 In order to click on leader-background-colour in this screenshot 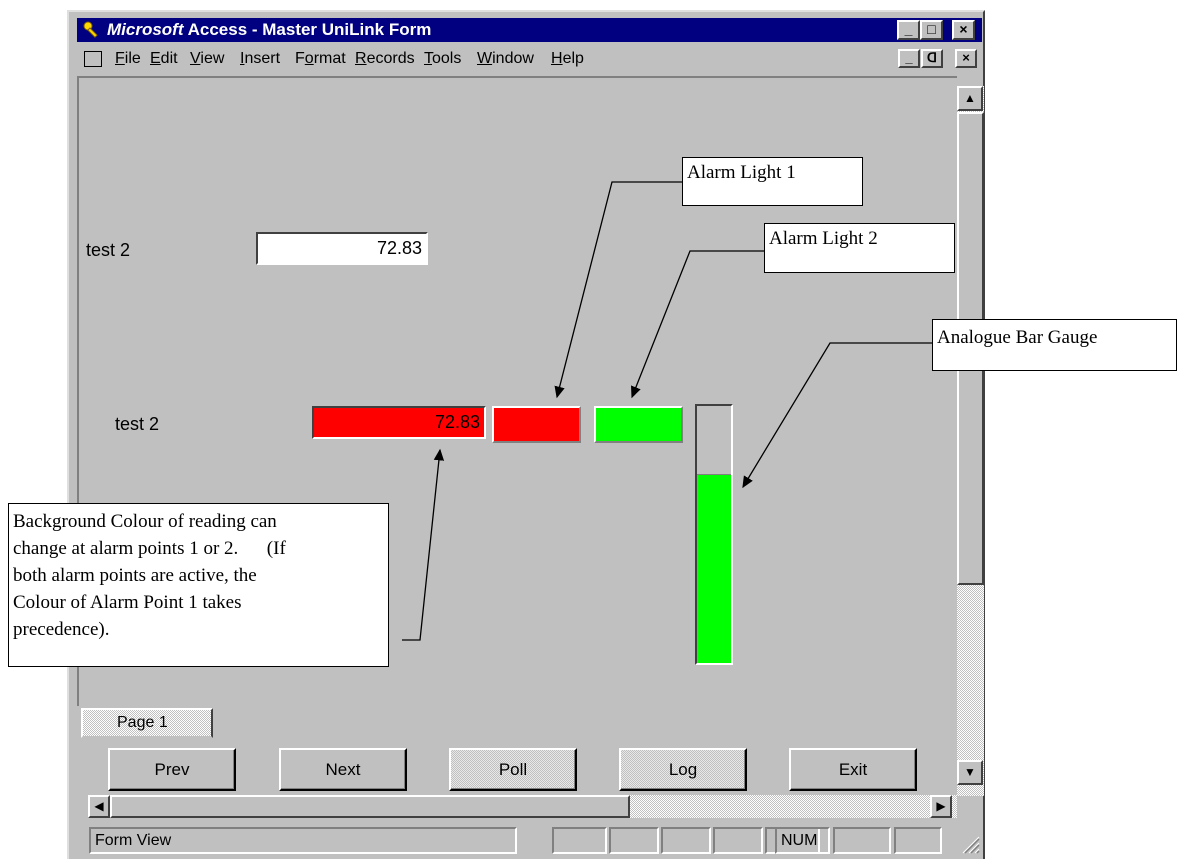, I will do `click(423, 544)`.